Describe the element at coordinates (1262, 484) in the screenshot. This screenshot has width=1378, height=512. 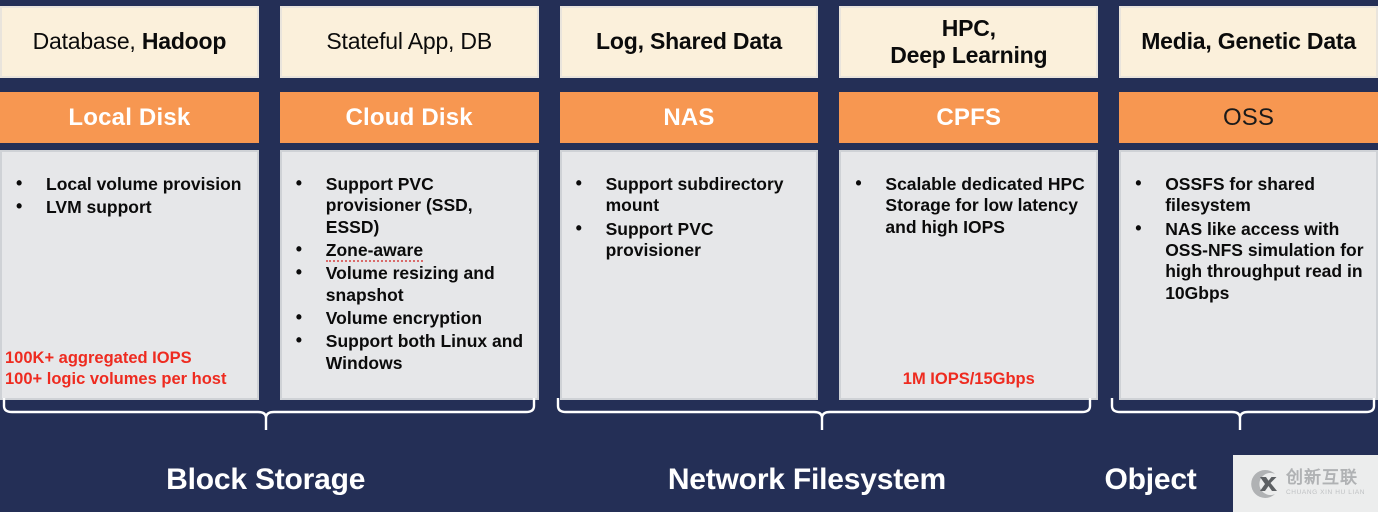
I see `cx-logo-icon` at that location.